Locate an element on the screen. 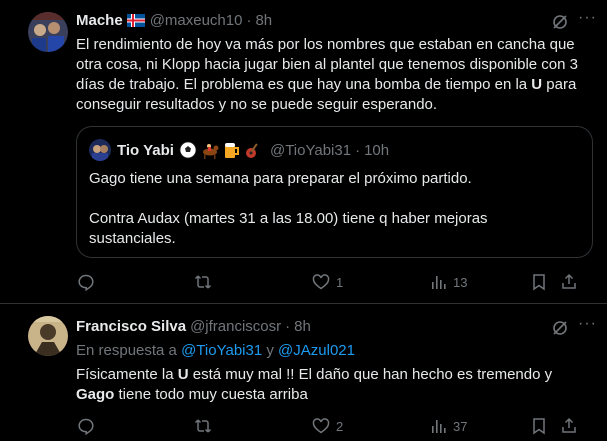 This screenshot has height=441, width=607. tweet-header: Mache @maxeuch10 · 8h is located at coordinates (174, 20).